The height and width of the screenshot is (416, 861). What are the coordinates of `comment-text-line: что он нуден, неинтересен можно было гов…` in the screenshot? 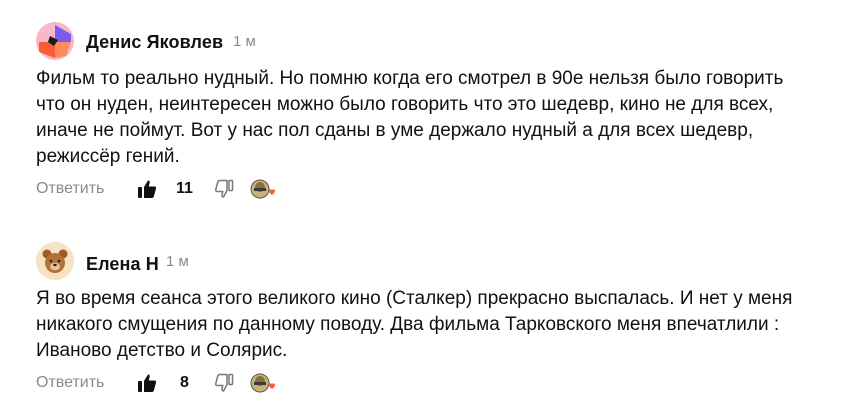 It's located at (405, 104).